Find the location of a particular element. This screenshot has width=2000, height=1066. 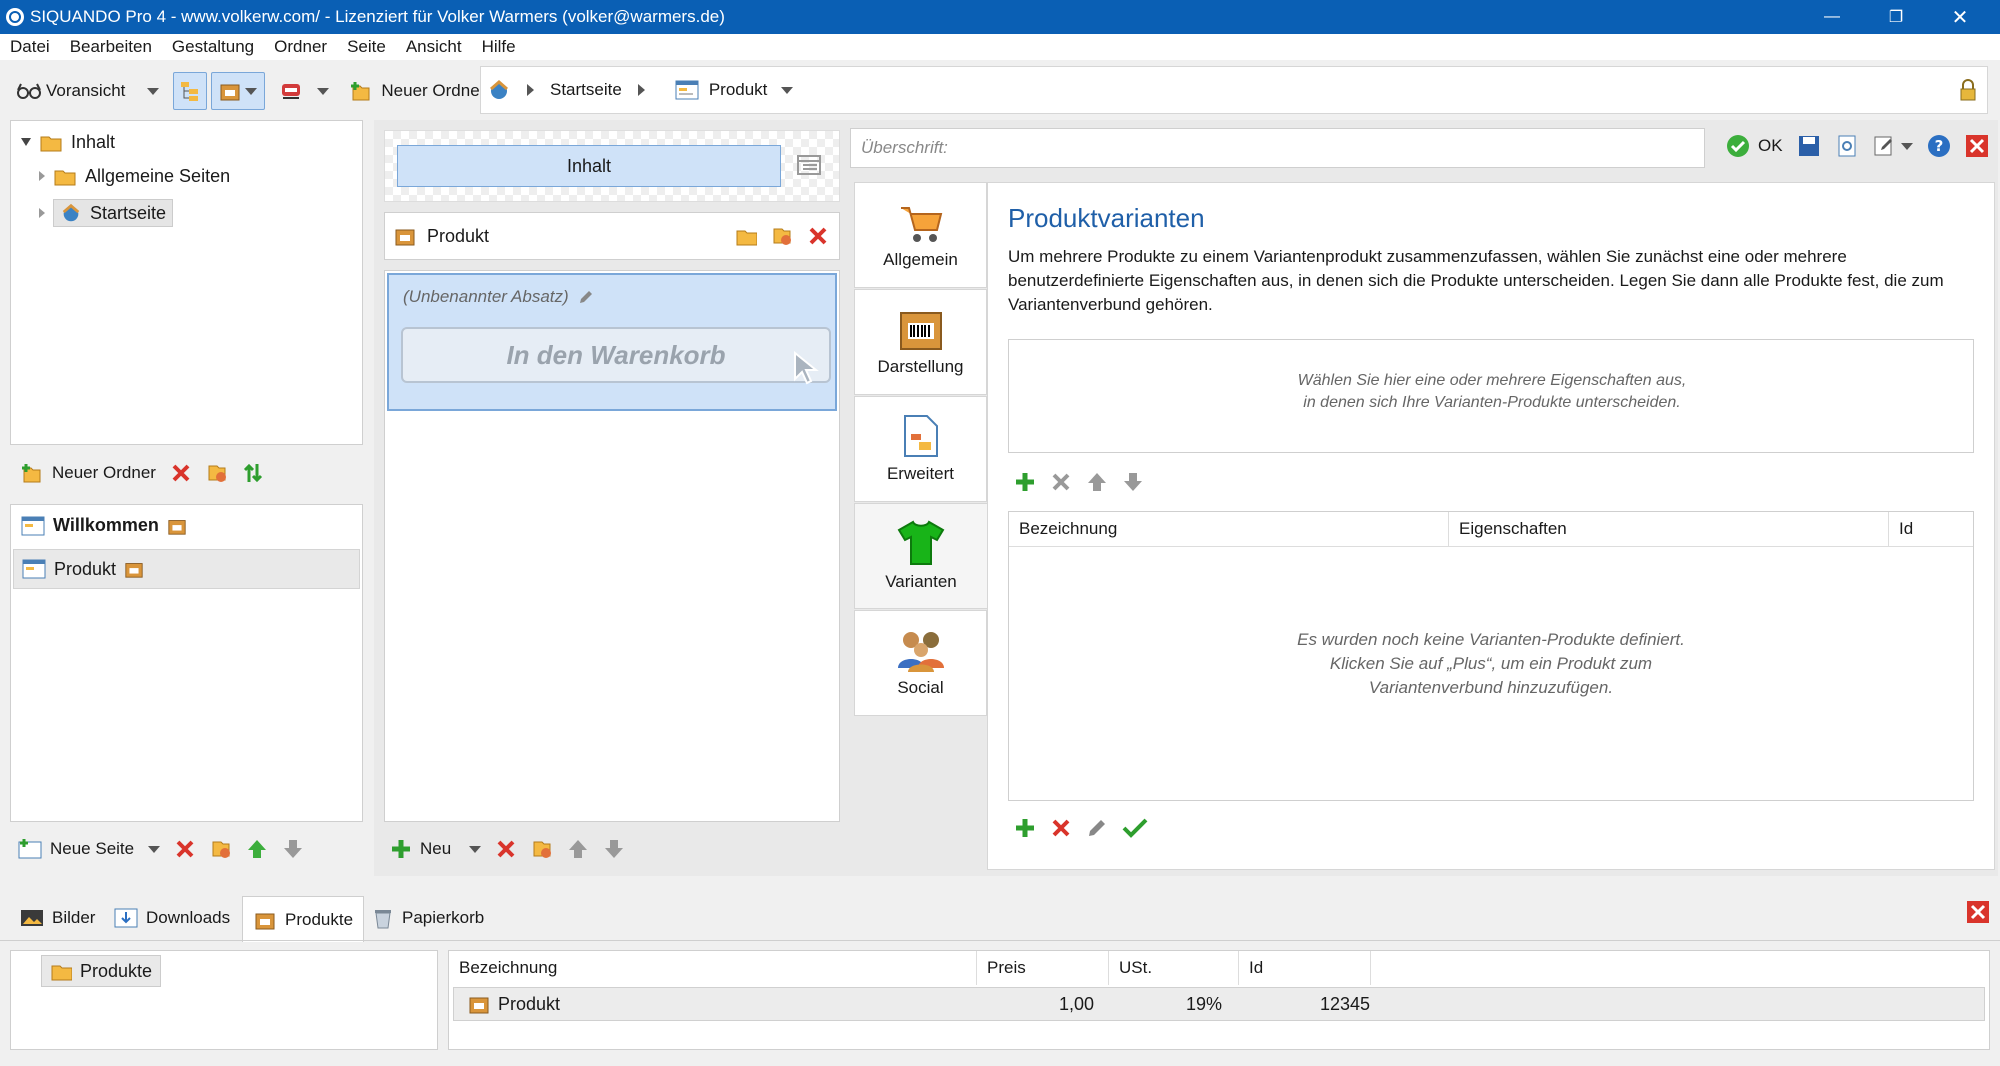

column-preis: Preis is located at coordinates (1043, 968).